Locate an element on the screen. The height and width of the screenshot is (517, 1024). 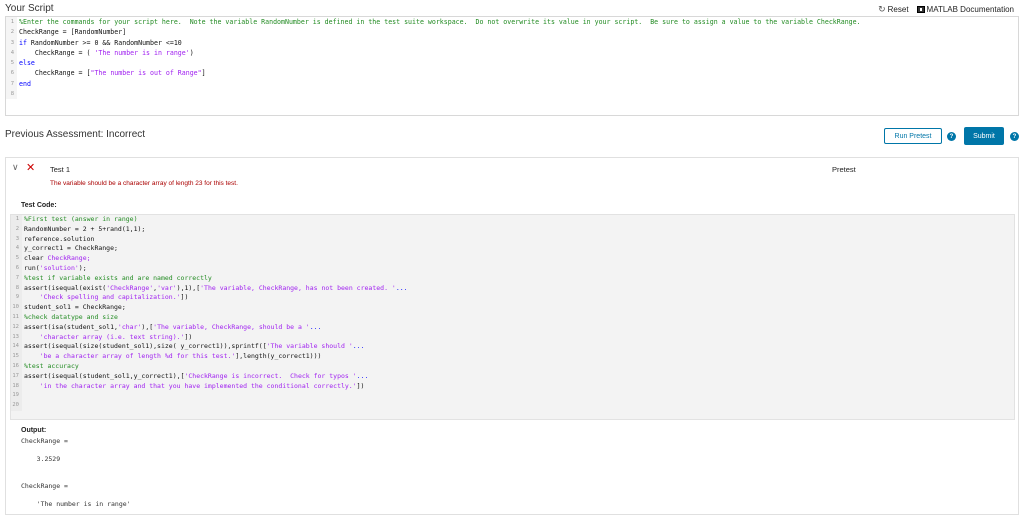
line-number: 12 is located at coordinates (16, 327).